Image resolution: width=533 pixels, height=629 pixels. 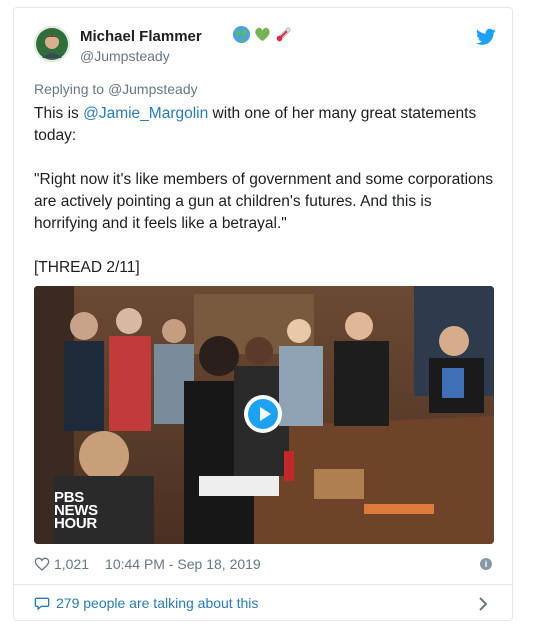 What do you see at coordinates (52, 44) in the screenshot?
I see `avatar` at bounding box center [52, 44].